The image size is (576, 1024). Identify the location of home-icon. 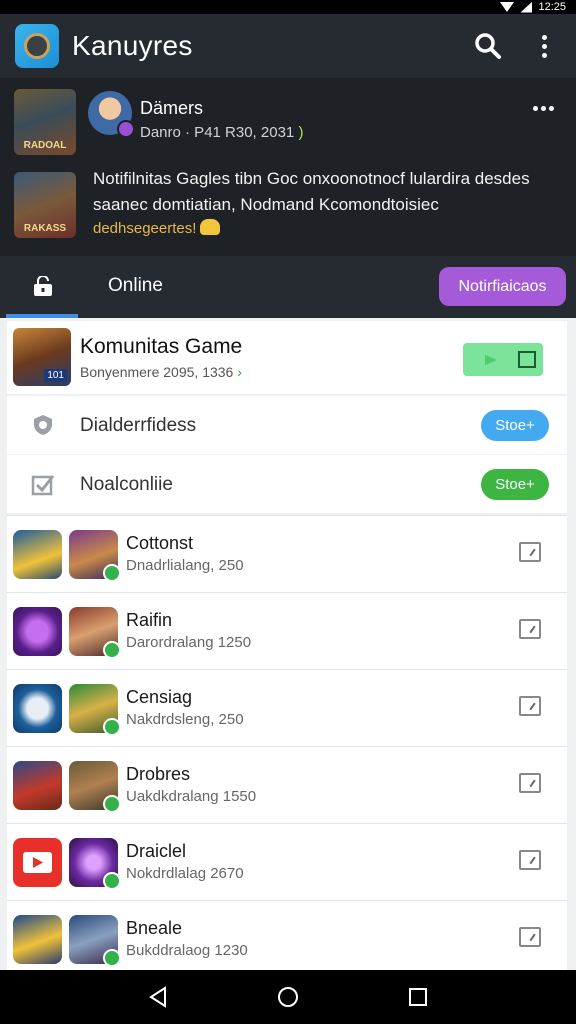
(288, 997).